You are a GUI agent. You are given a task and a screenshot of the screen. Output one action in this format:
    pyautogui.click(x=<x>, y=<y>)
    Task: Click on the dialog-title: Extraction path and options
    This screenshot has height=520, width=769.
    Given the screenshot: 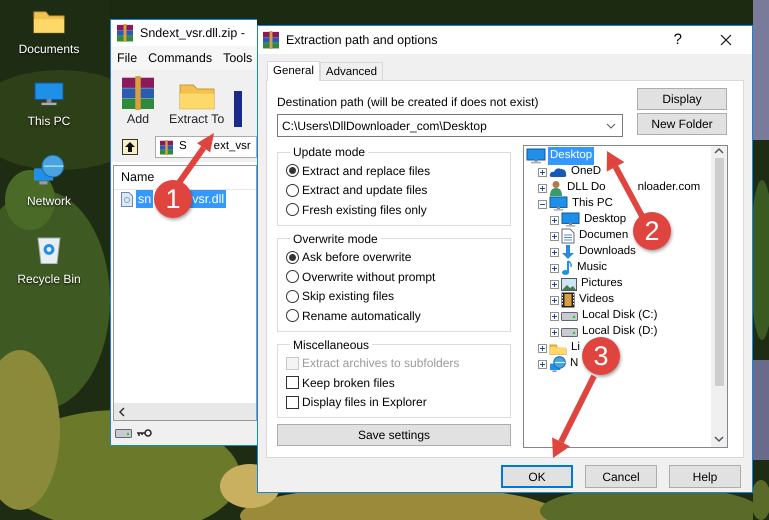 What is the action you would take?
    pyautogui.click(x=362, y=40)
    